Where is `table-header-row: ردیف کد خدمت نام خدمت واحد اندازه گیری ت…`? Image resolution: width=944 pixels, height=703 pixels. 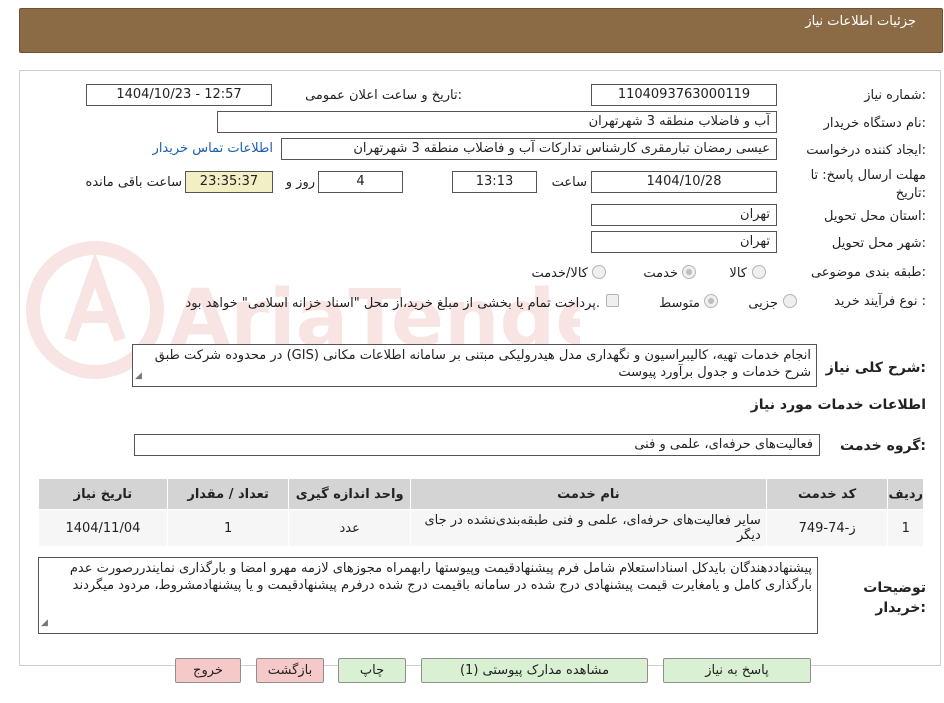 table-header-row: ردیف کد خدمت نام خدمت واحد اندازه گیری ت… is located at coordinates (481, 494).